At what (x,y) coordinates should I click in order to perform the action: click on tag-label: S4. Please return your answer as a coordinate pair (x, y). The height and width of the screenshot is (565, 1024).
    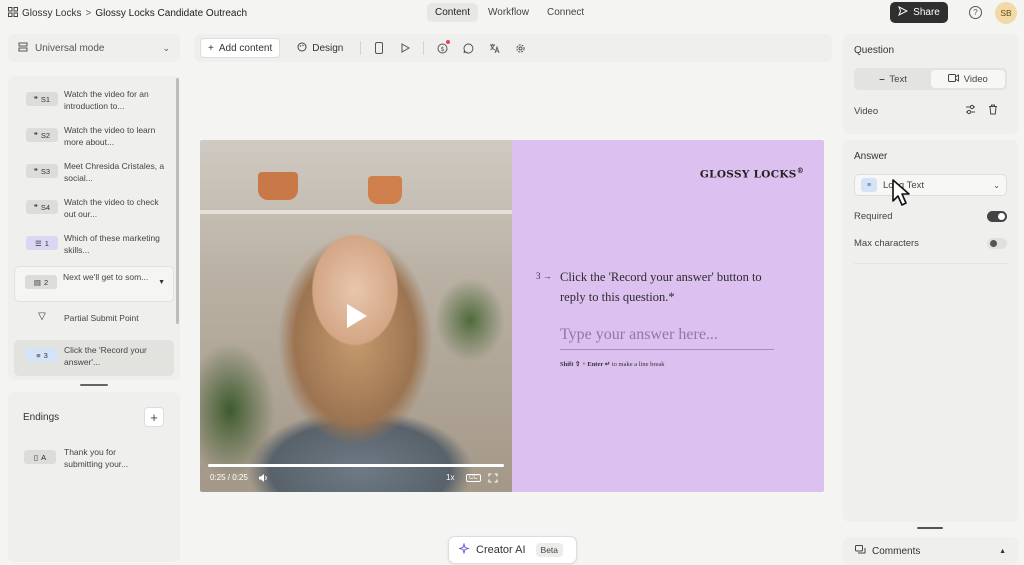
    Looking at the image, I should click on (45, 207).